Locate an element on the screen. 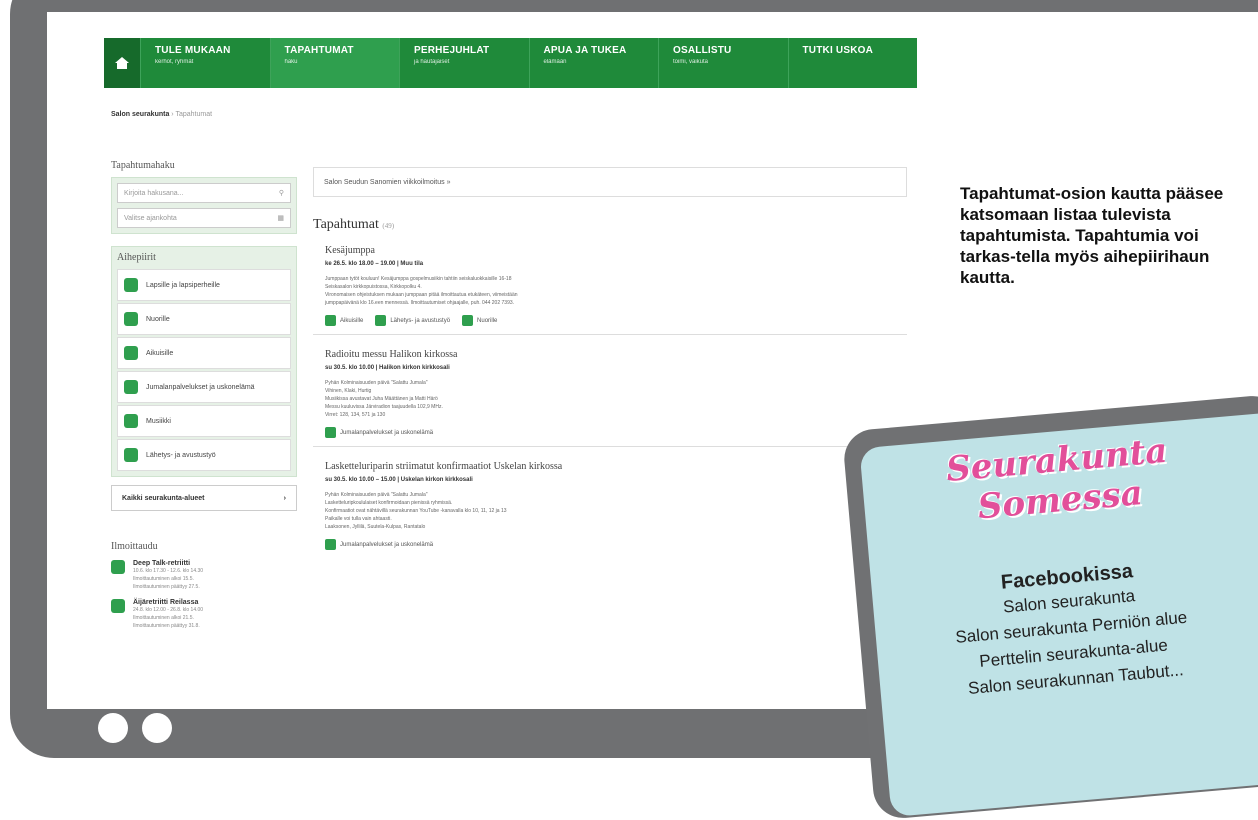  event-date: ke 26.5. klo 18.00 – 19.00 is located at coordinates (360, 264).